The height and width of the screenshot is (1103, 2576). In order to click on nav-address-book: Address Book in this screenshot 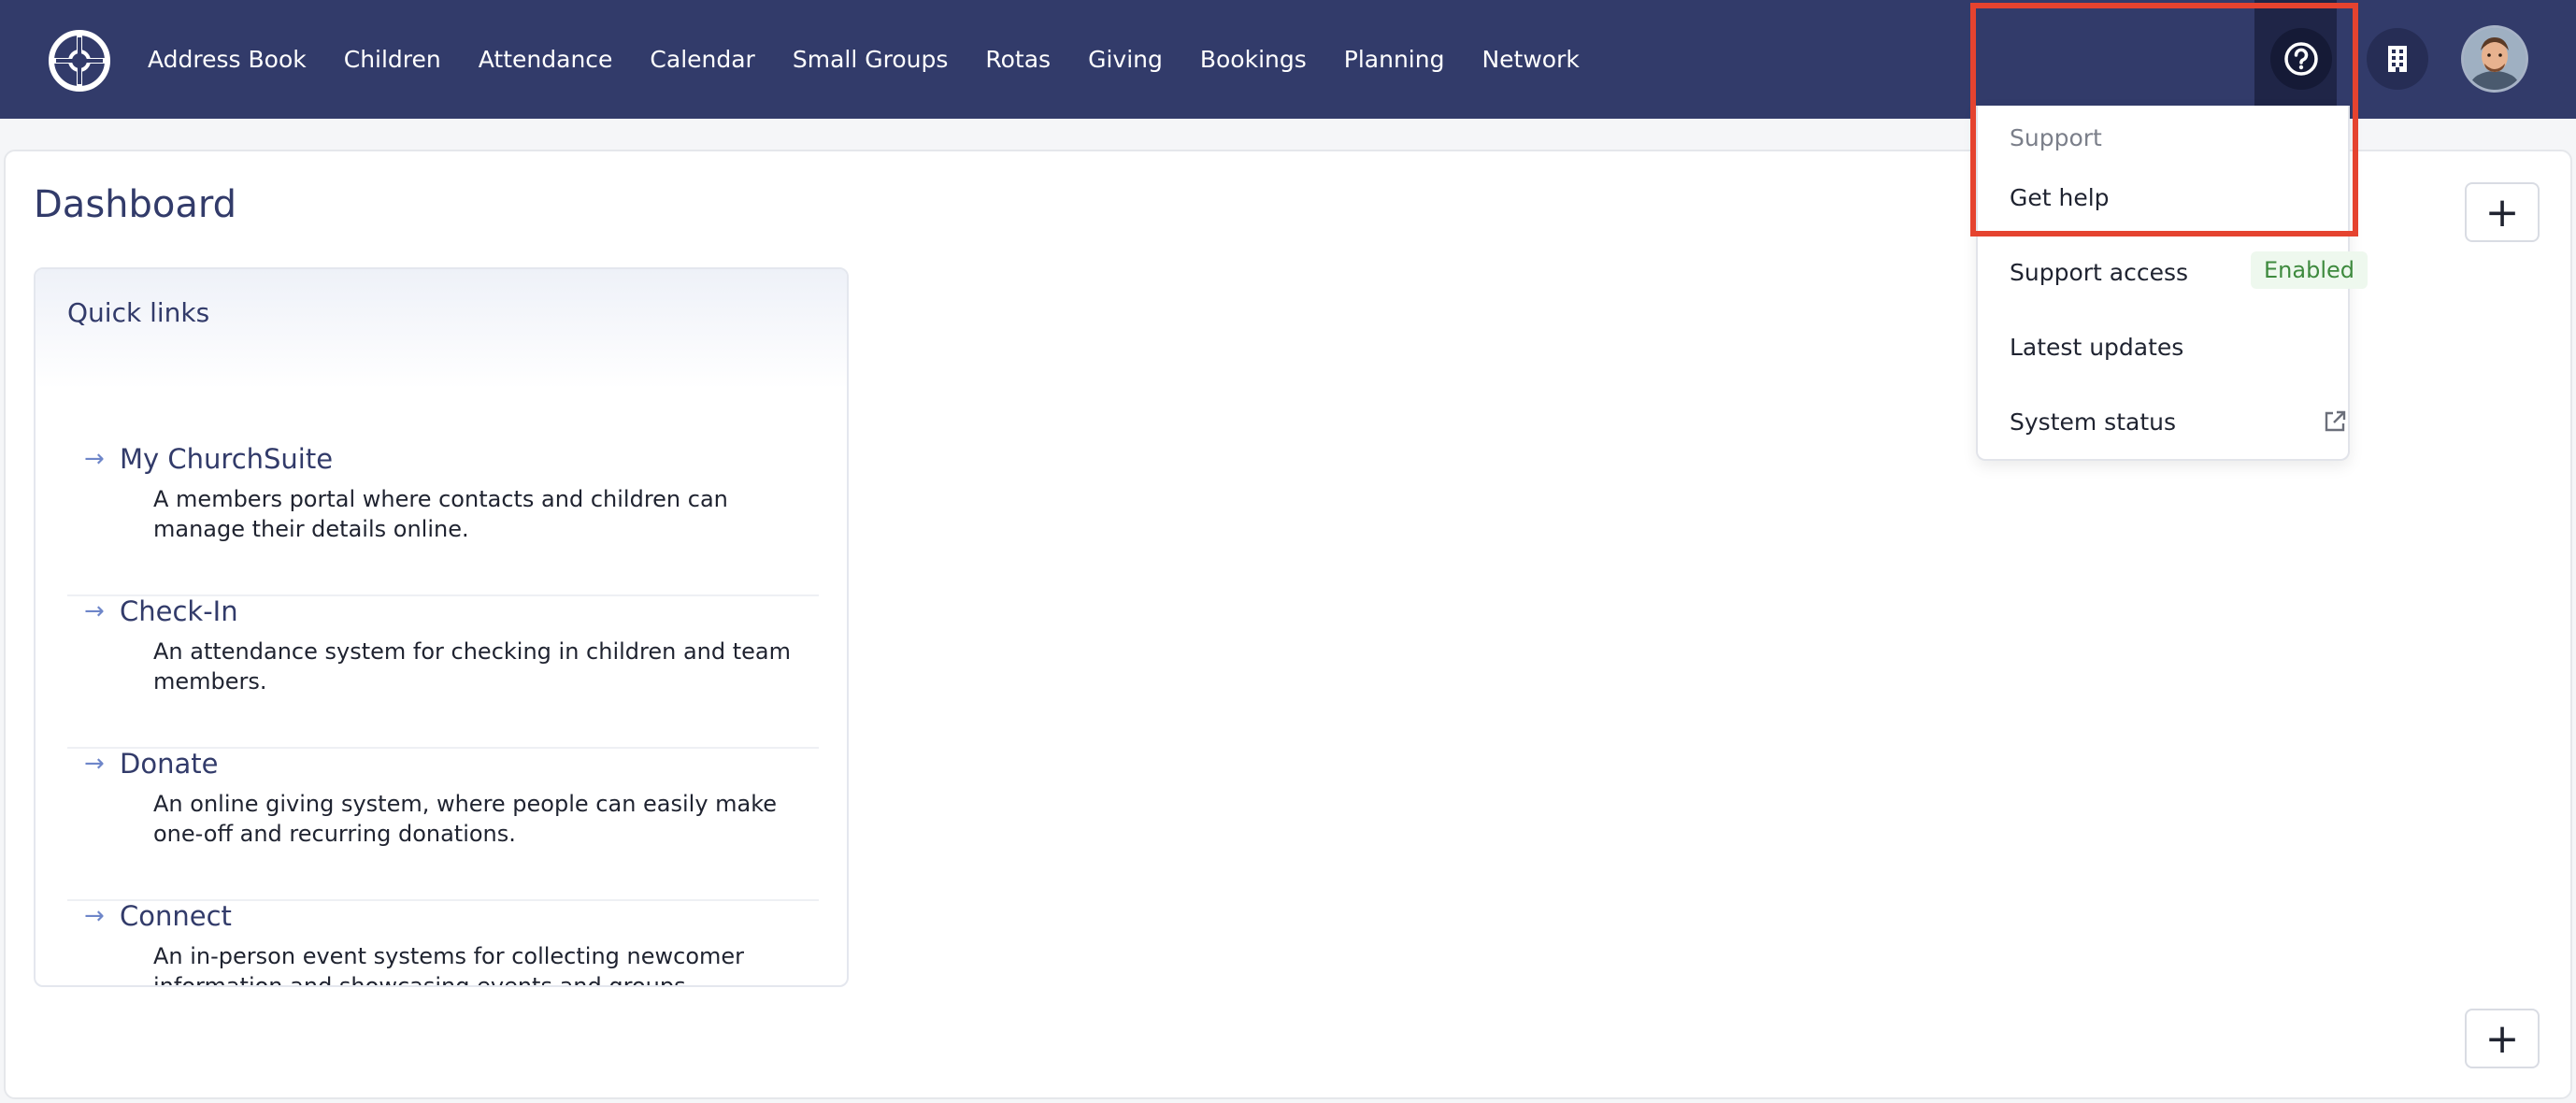, I will do `click(227, 59)`.